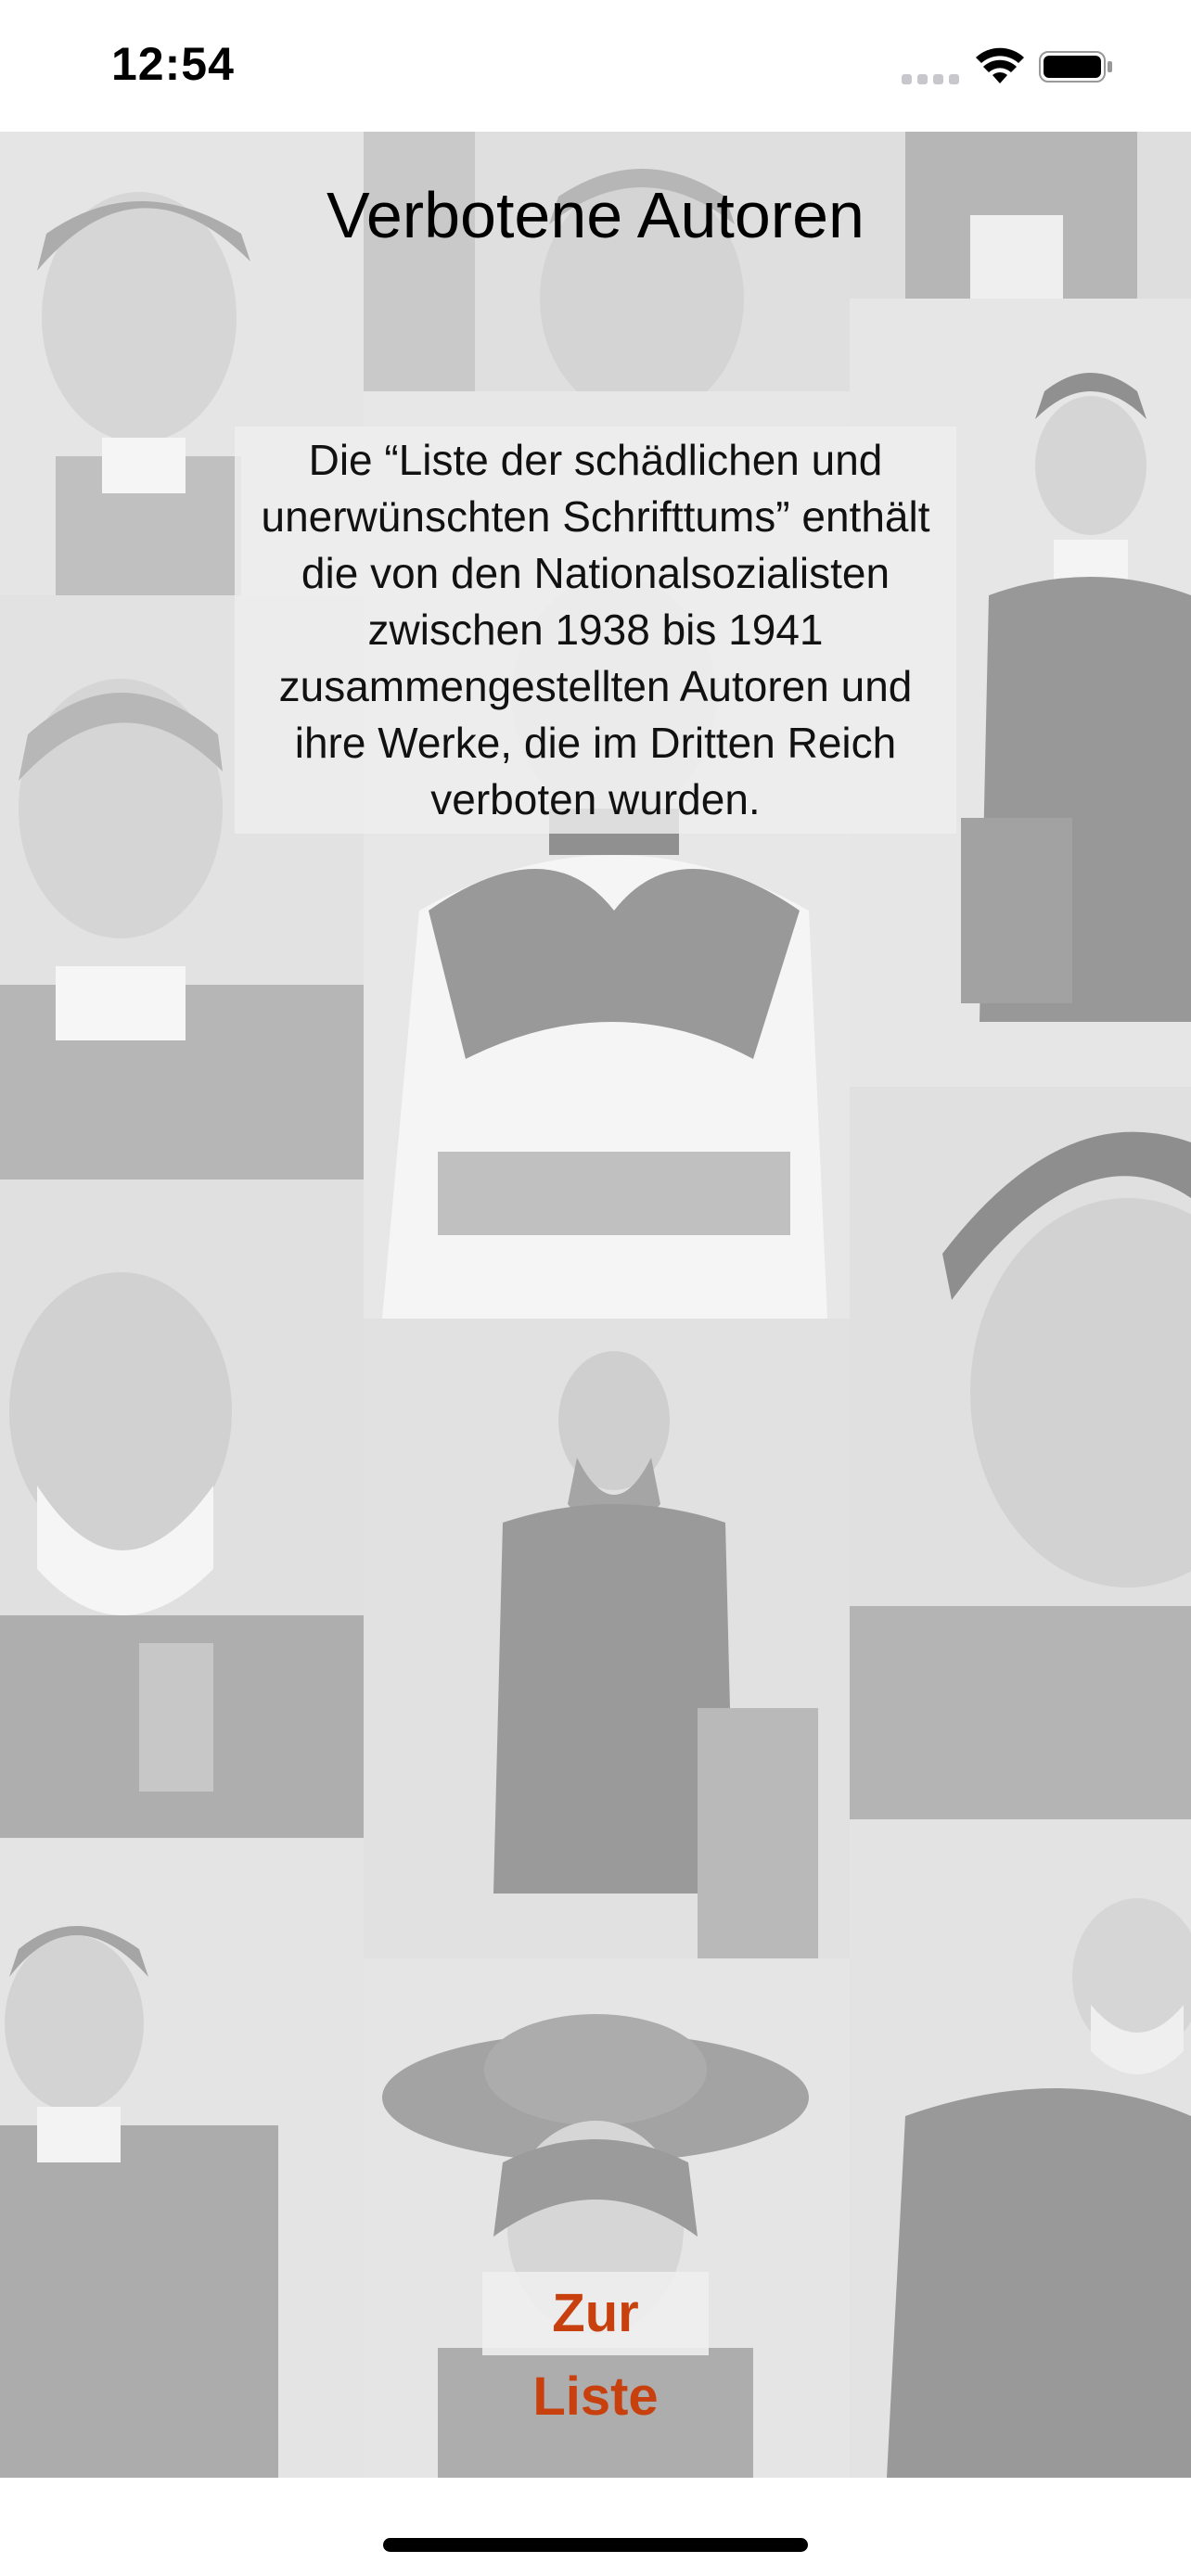 The image size is (1191, 2576). What do you see at coordinates (931, 79) in the screenshot?
I see `cellular-signal-icon` at bounding box center [931, 79].